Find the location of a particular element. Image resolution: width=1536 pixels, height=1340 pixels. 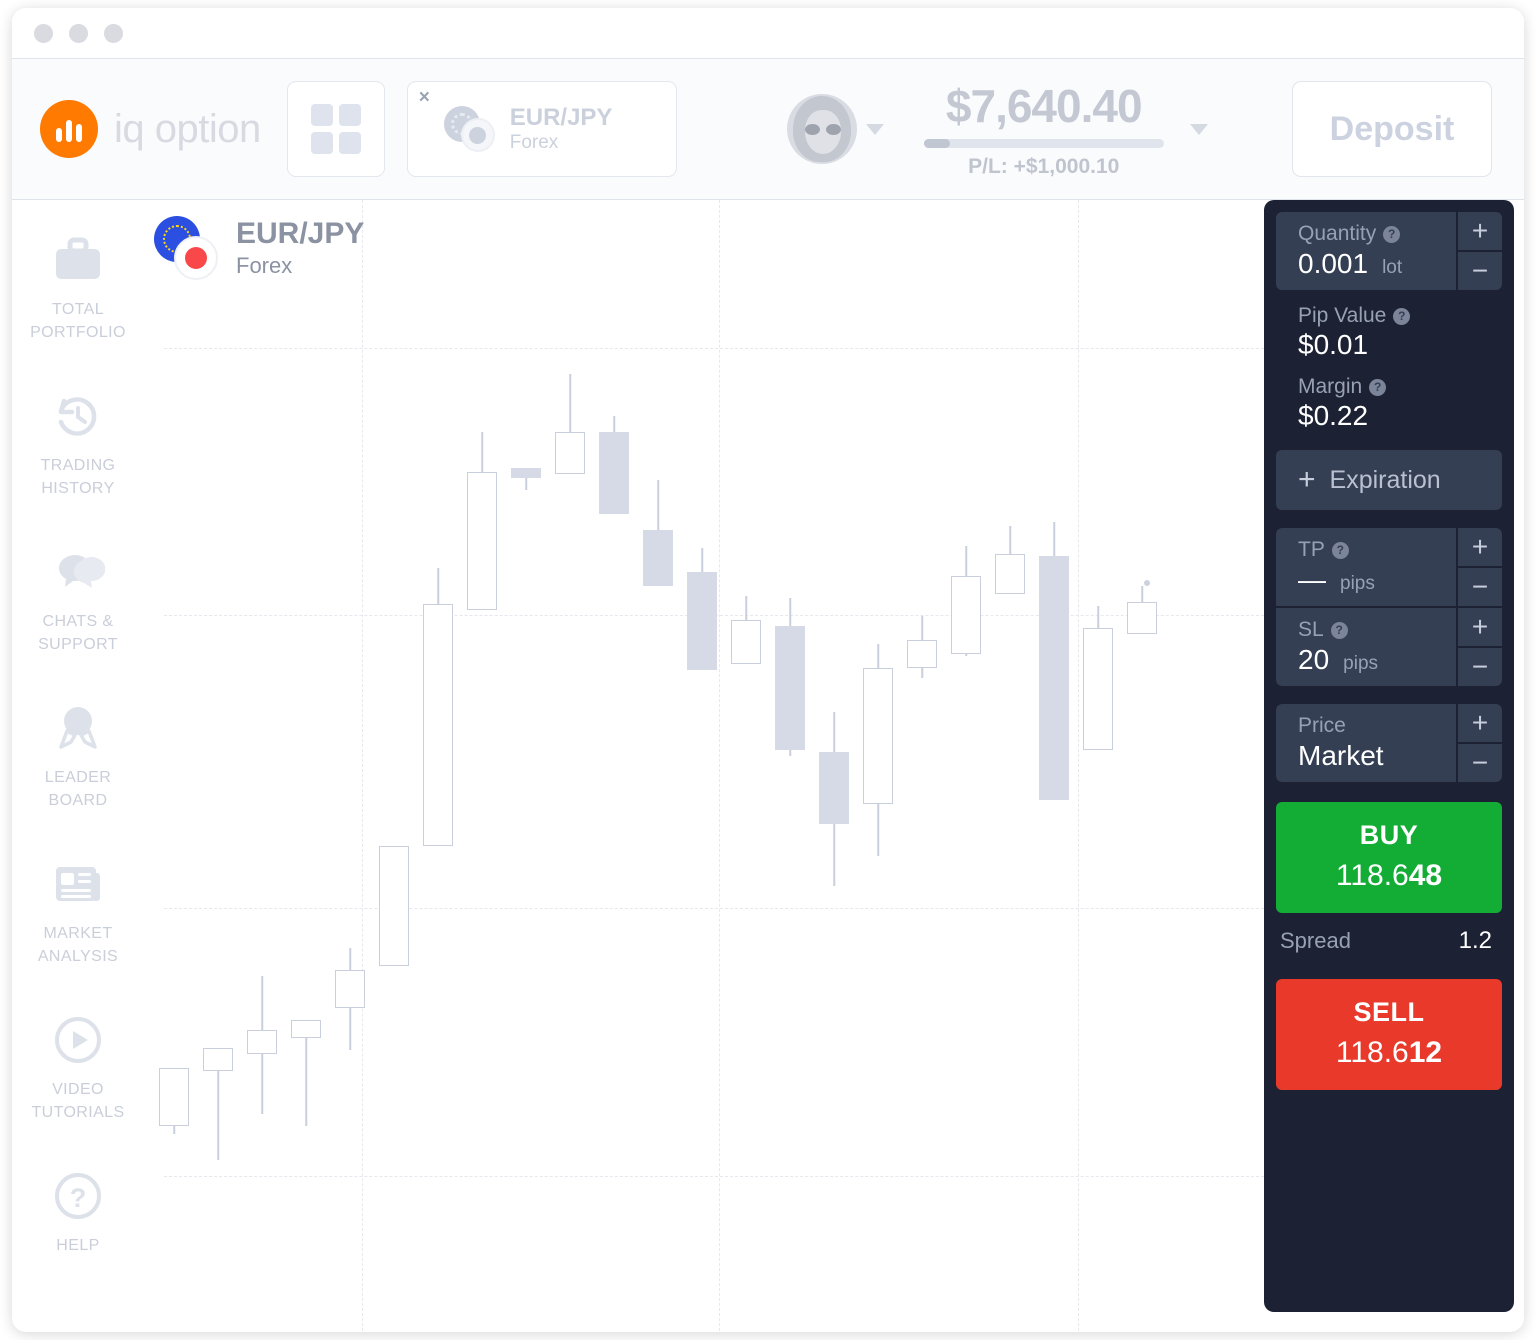

chart-market-label: Forex is located at coordinates (264, 265).